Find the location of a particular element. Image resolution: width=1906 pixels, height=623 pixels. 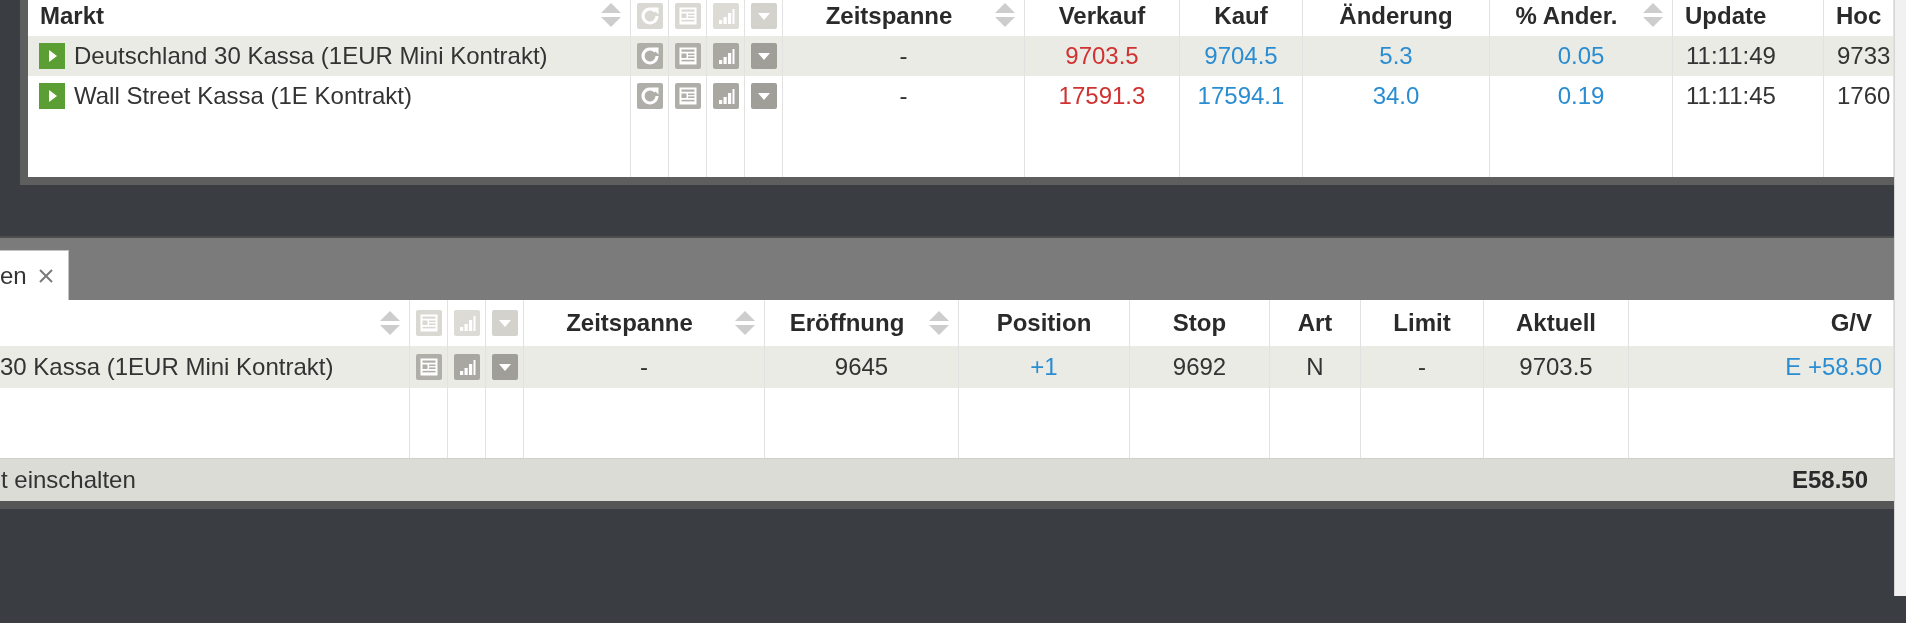

market-name: Deutschland 30 Kassa (1EUR Mini Kontrakt) is located at coordinates (311, 56).